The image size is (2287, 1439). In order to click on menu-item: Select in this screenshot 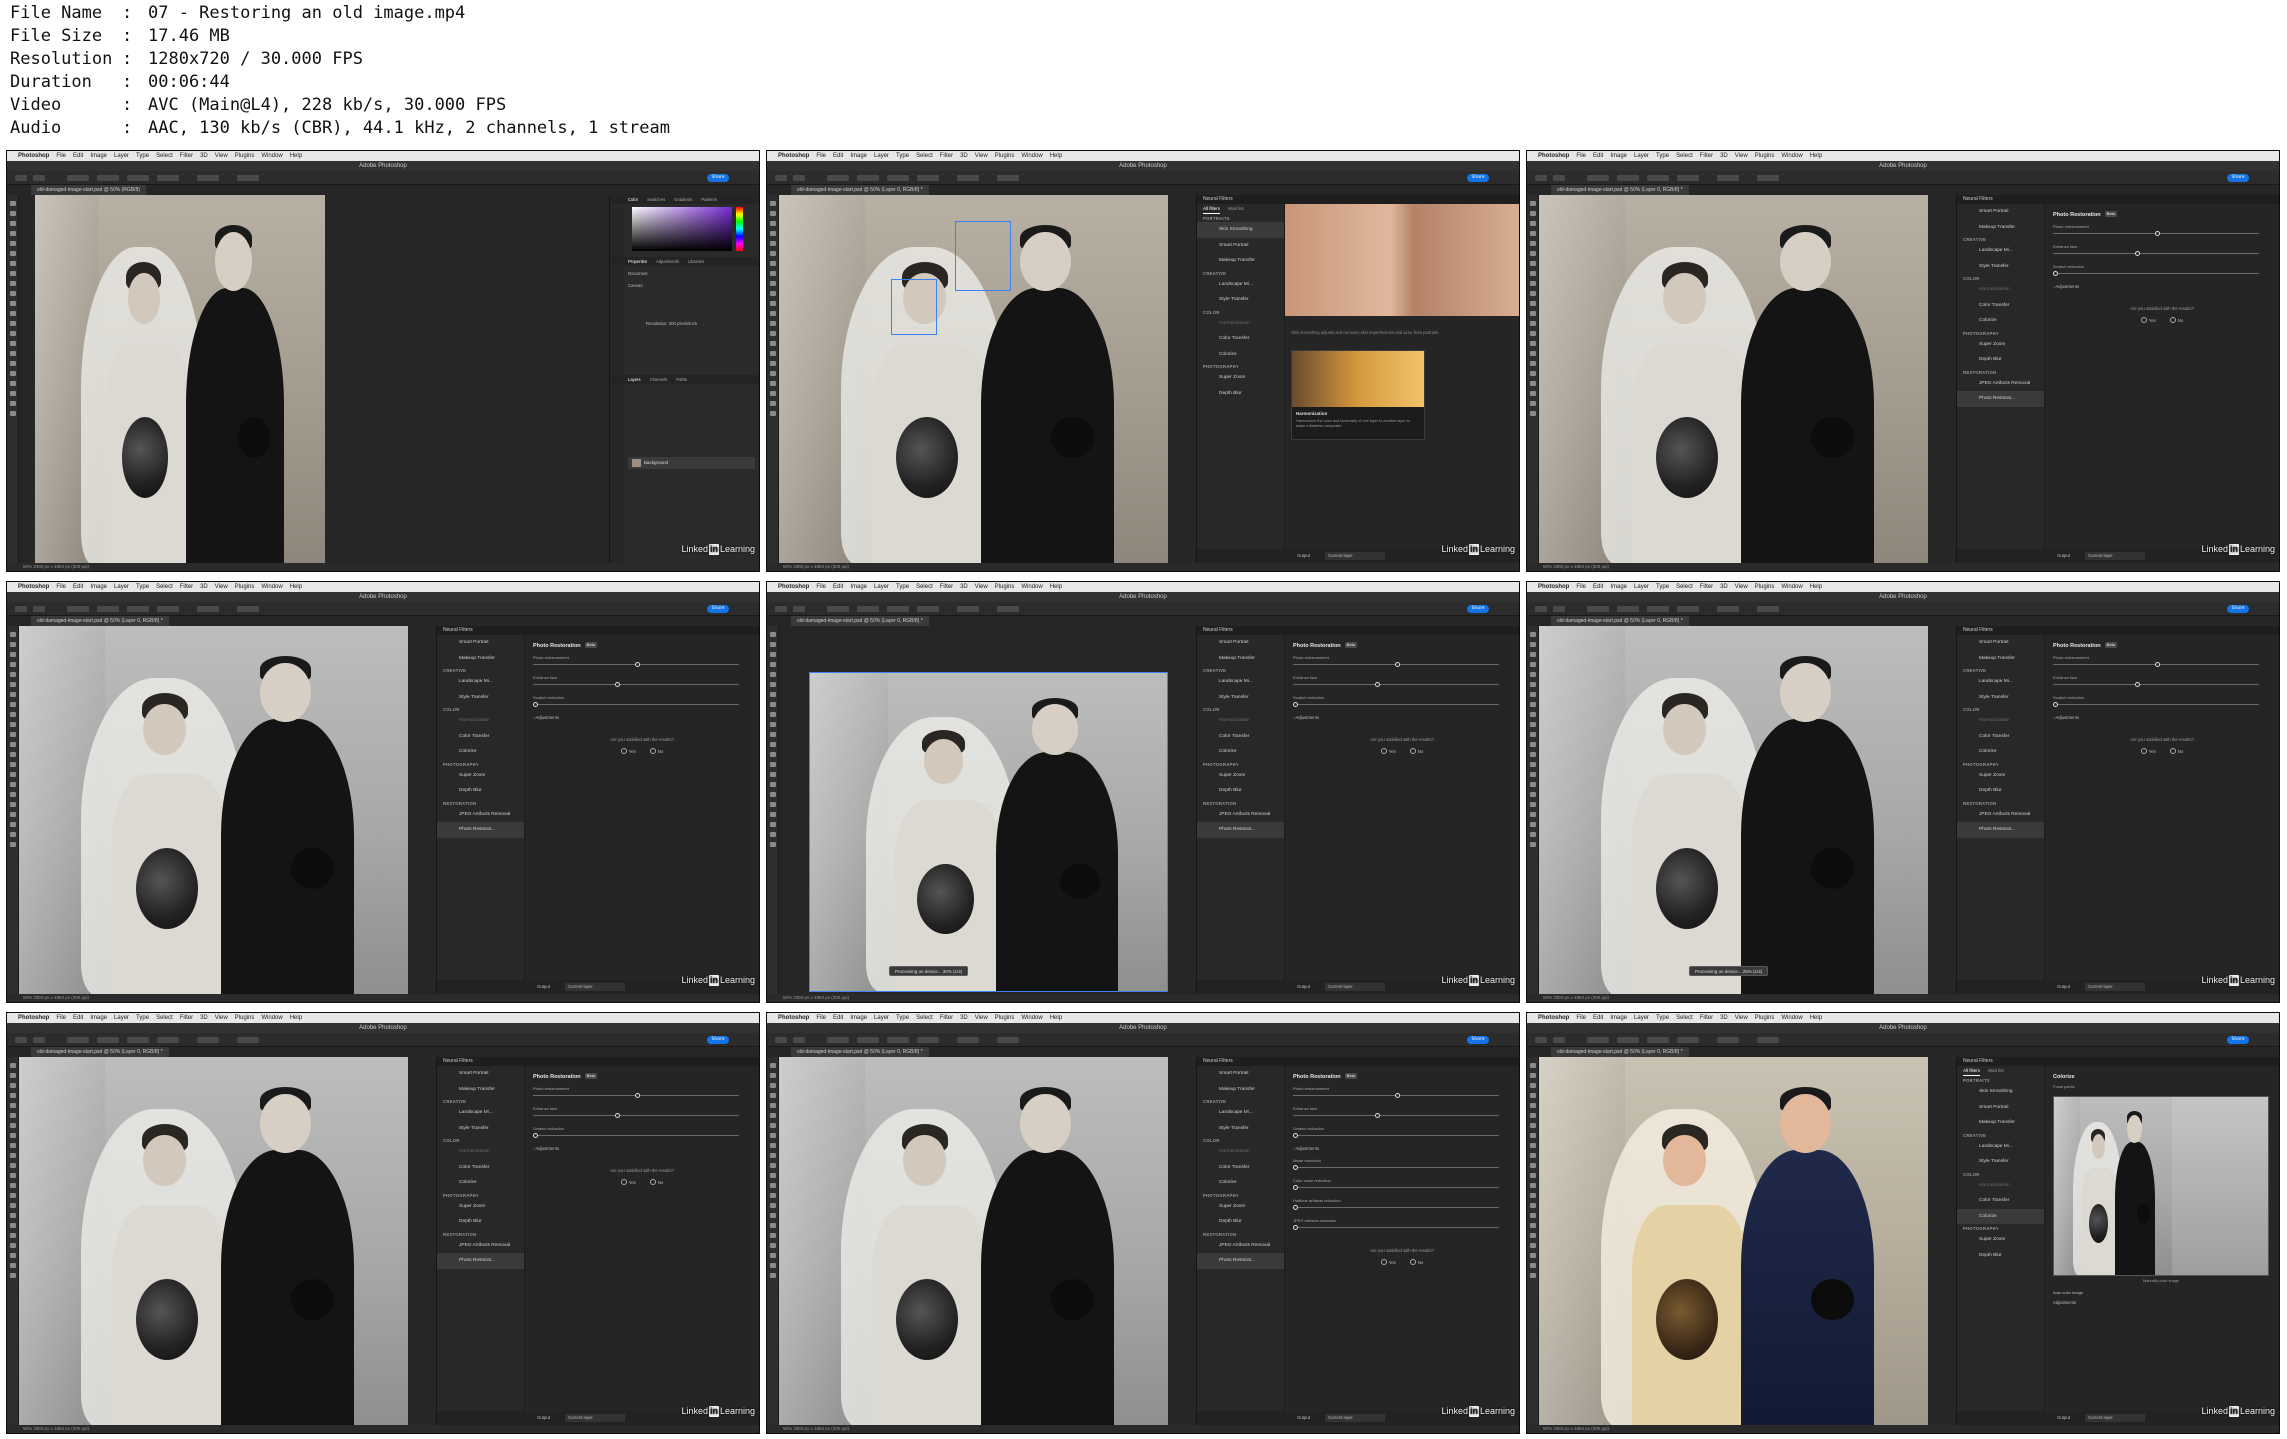, I will do `click(164, 1018)`.